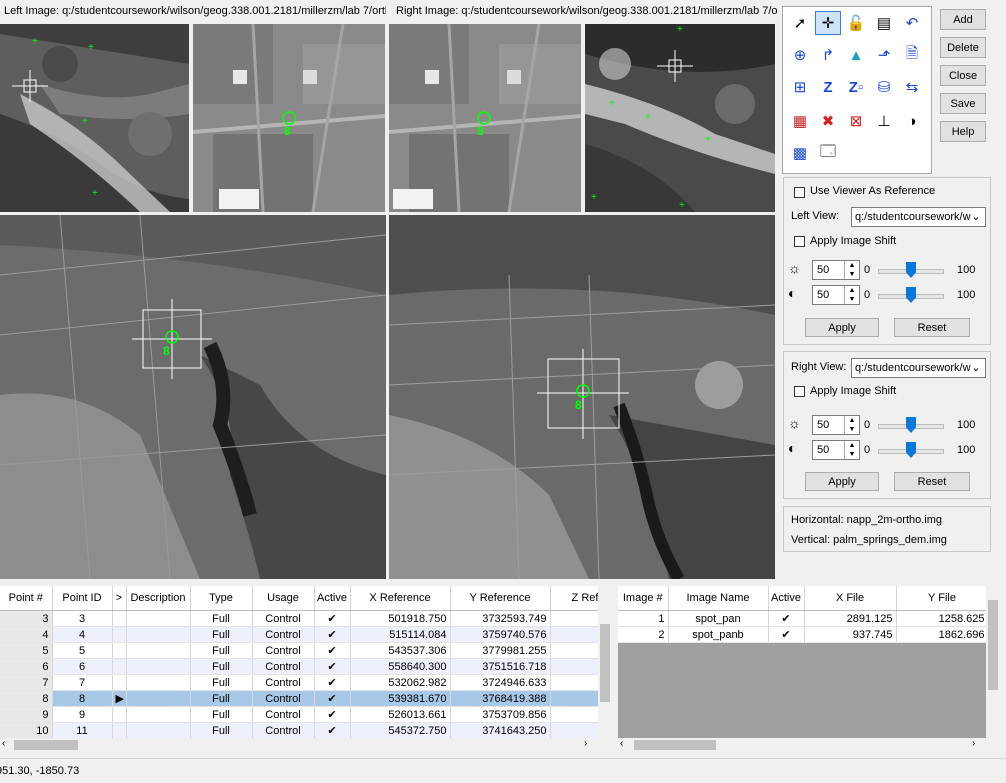 This screenshot has height=783, width=1006. Describe the element at coordinates (289, 118) in the screenshot. I see `left-zoom-pane: 8` at that location.